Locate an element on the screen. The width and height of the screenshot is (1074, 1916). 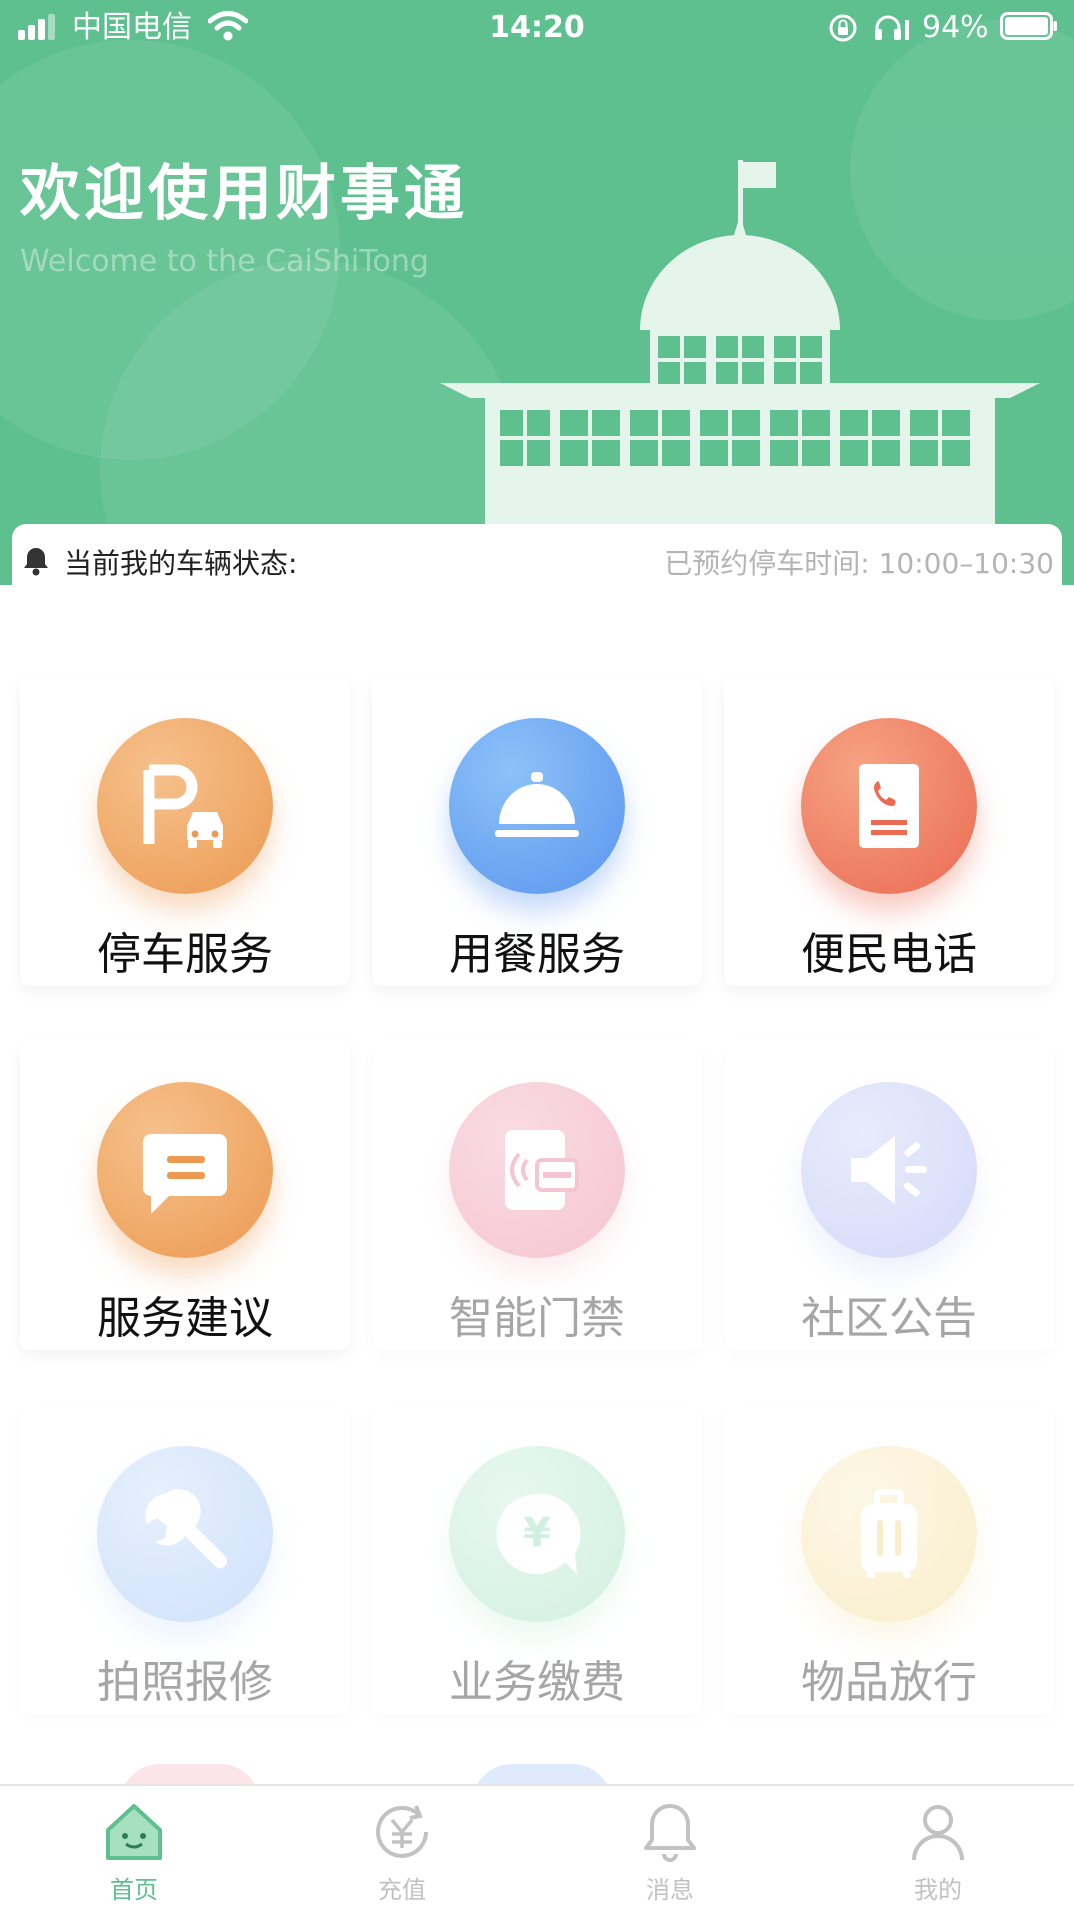
payment-icon: ¥ is located at coordinates (537, 1534).